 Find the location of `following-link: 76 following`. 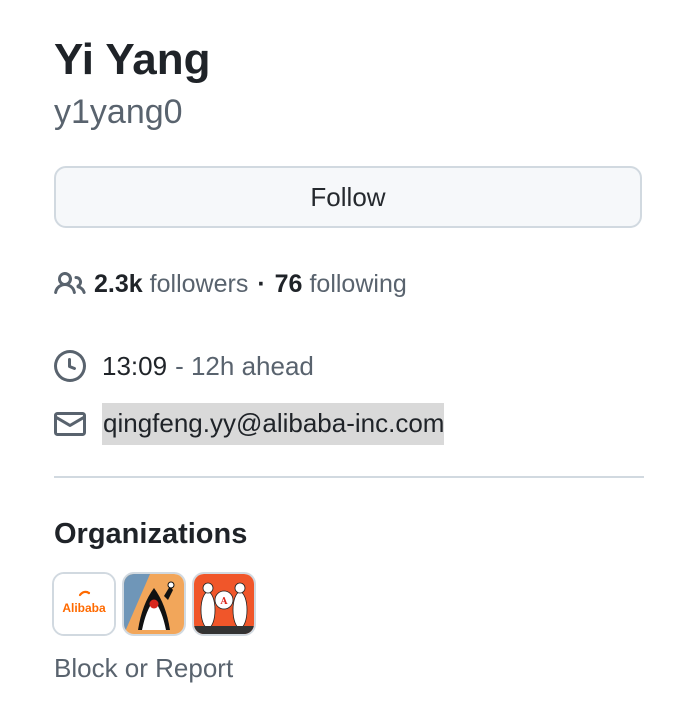

following-link: 76 following is located at coordinates (341, 284).